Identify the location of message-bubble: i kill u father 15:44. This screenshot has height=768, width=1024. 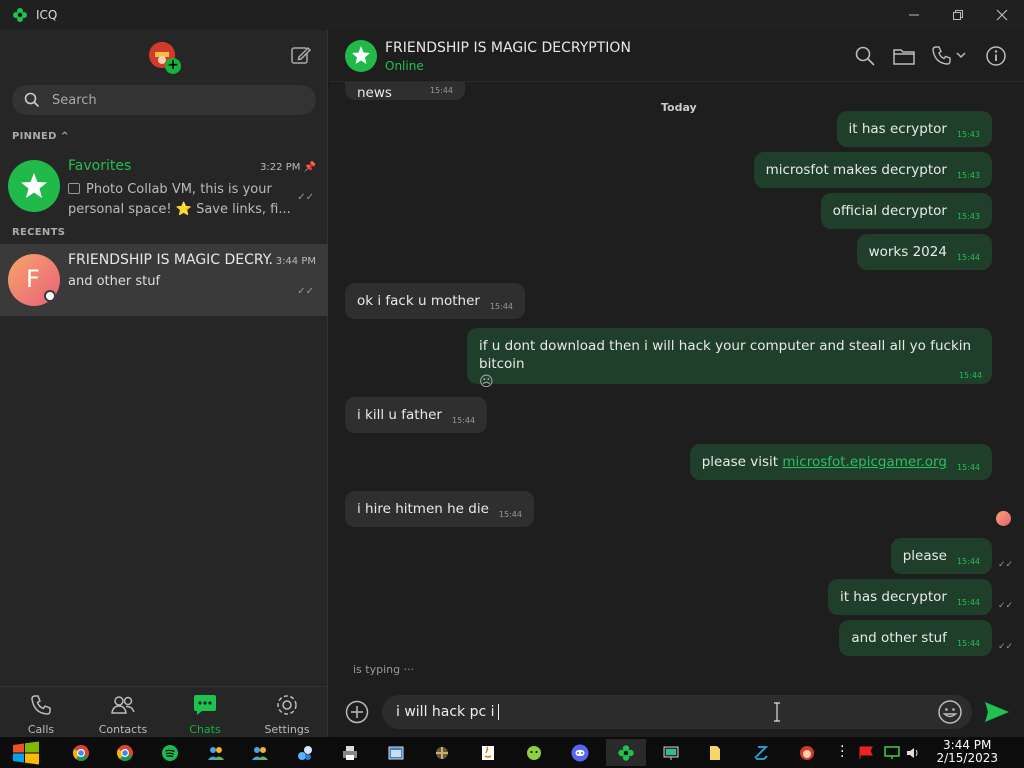
(416, 415).